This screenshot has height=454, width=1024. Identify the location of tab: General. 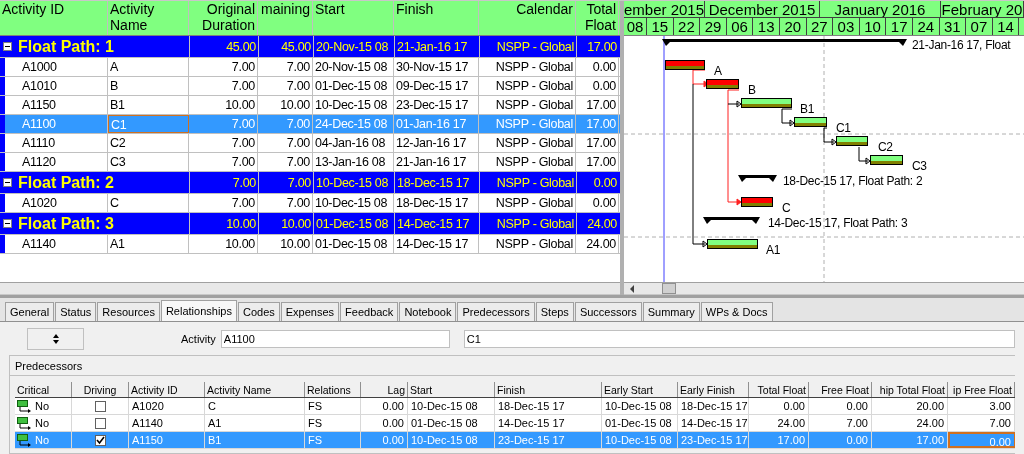
(30, 311).